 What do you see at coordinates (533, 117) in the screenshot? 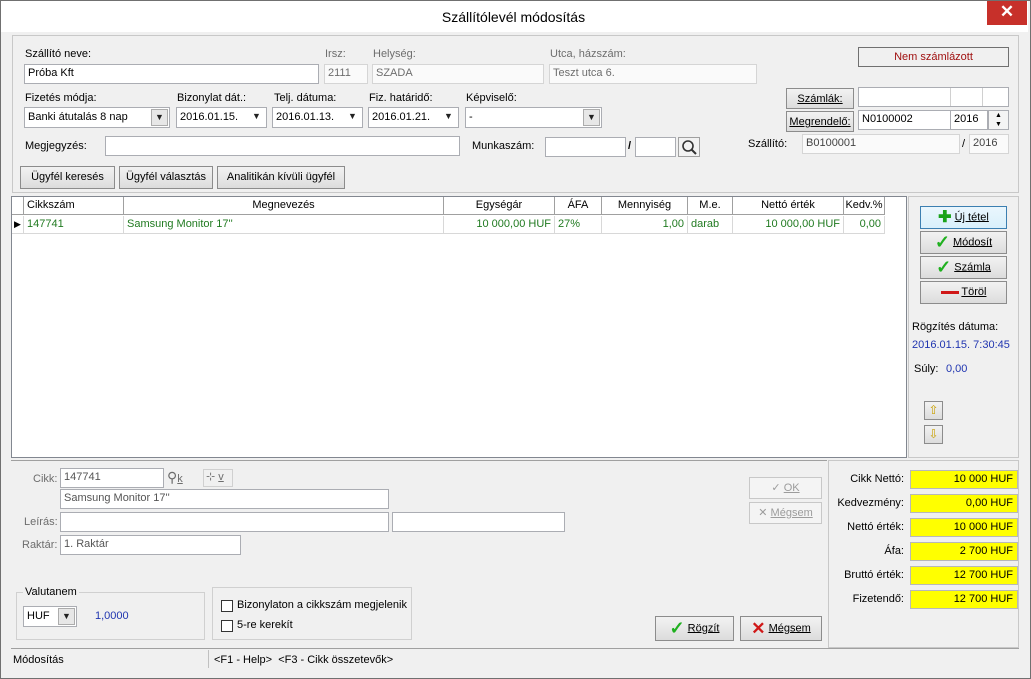
I see `rep-select: - ▼` at bounding box center [533, 117].